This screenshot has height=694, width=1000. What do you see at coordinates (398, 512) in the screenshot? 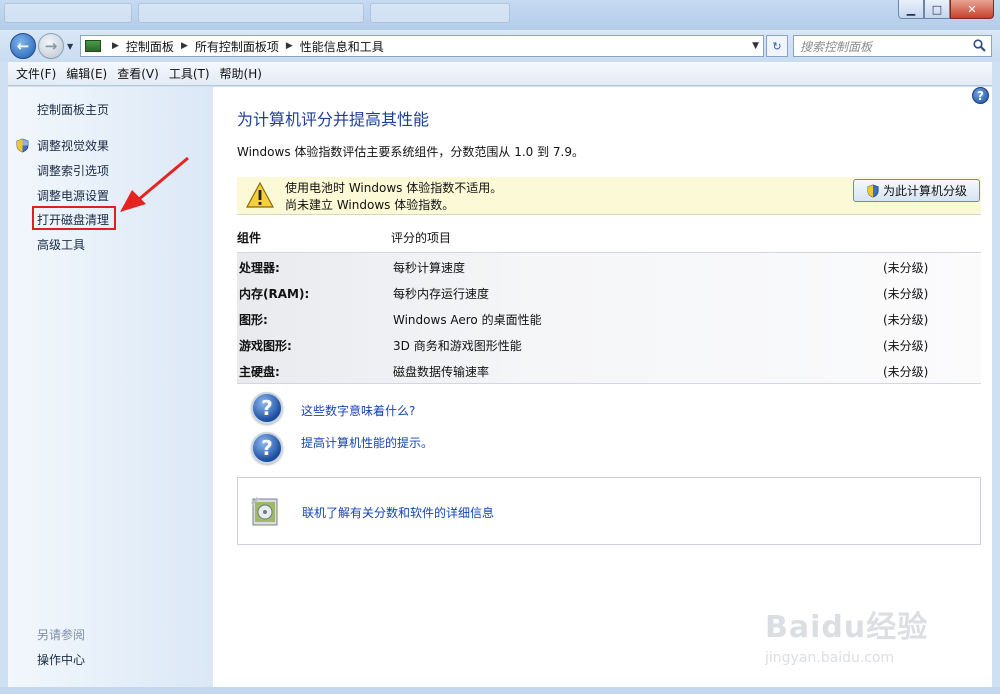
I see `link-online-details: 联机了解有关分数和软件的详细信息` at bounding box center [398, 512].